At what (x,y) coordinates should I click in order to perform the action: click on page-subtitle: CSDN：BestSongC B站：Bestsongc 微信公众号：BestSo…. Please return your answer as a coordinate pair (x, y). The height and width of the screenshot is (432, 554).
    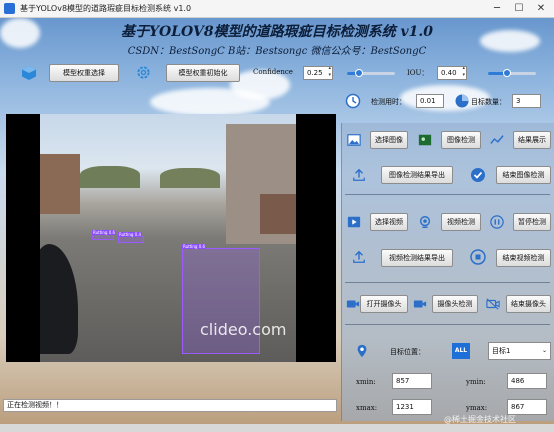
    Looking at the image, I should click on (277, 51).